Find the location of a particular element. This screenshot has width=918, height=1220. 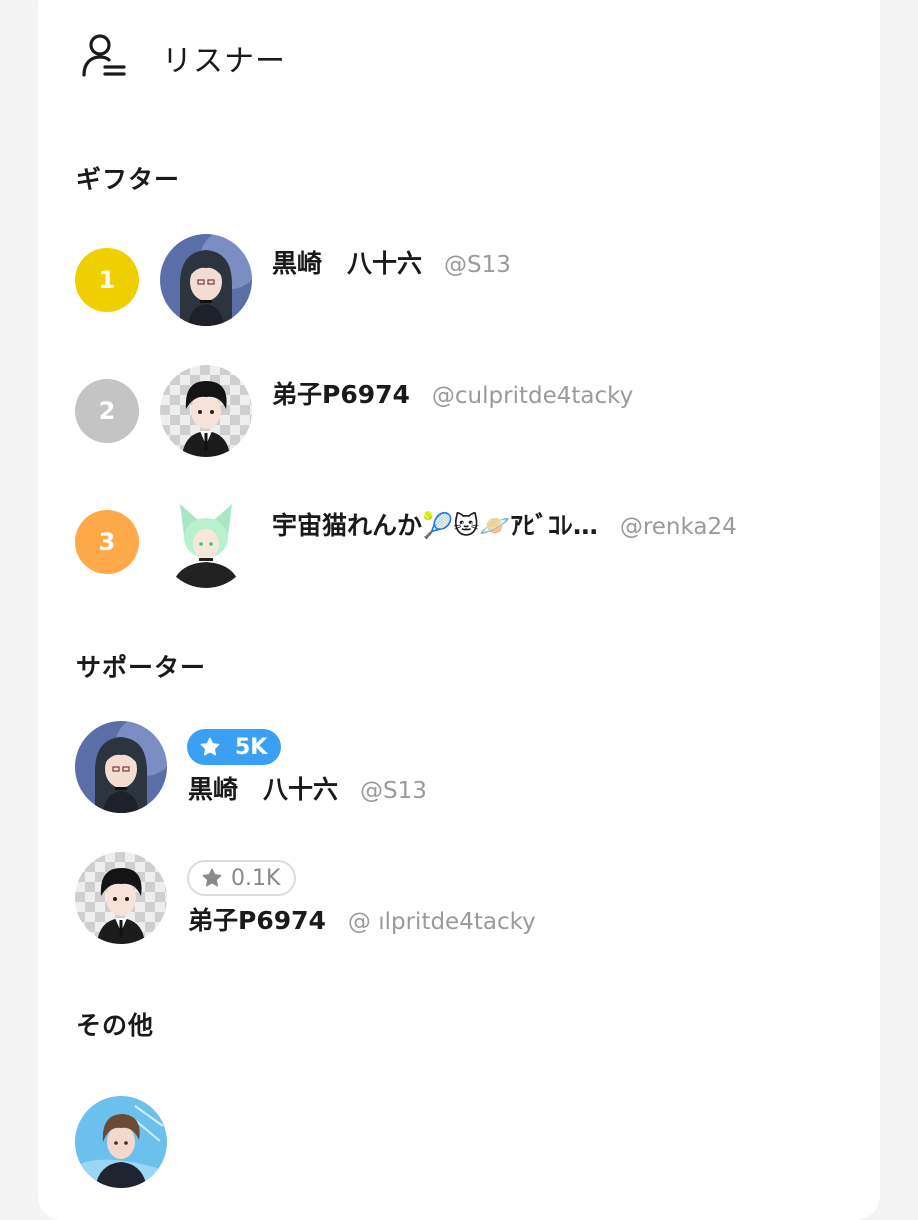

support-badge: 0.1K is located at coordinates (242, 878).